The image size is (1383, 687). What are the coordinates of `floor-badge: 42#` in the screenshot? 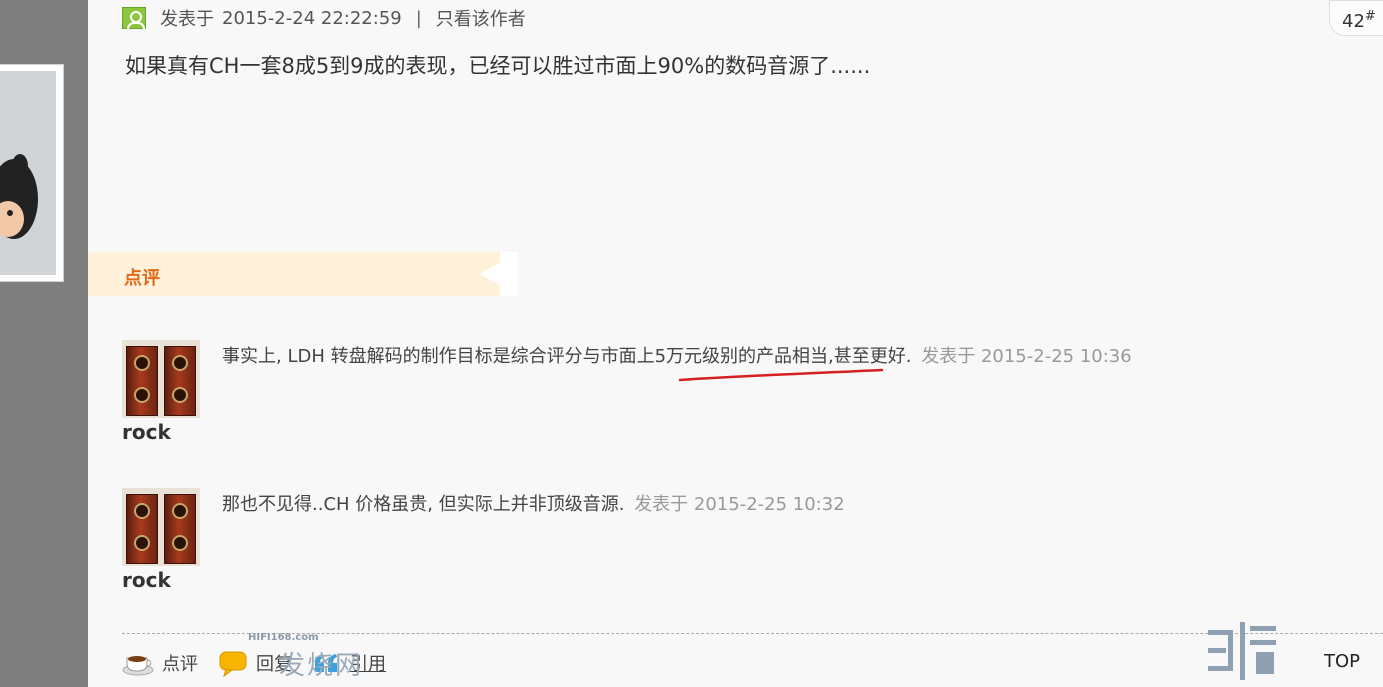 It's located at (1356, 18).